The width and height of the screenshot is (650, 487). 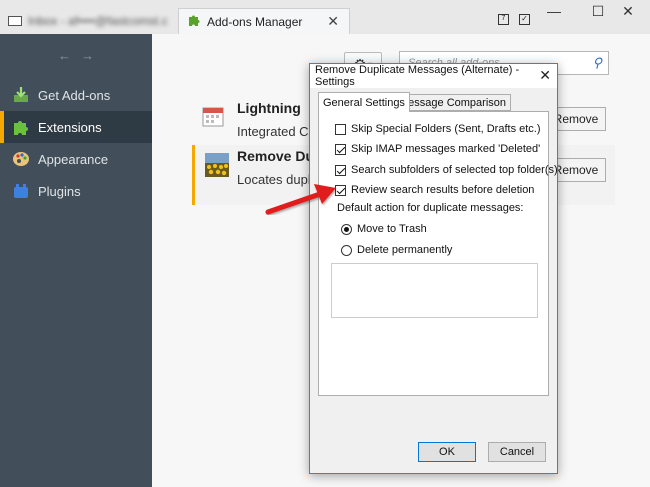 I want to click on tab-addons-label: Add-ons Manager, so click(x=255, y=21).